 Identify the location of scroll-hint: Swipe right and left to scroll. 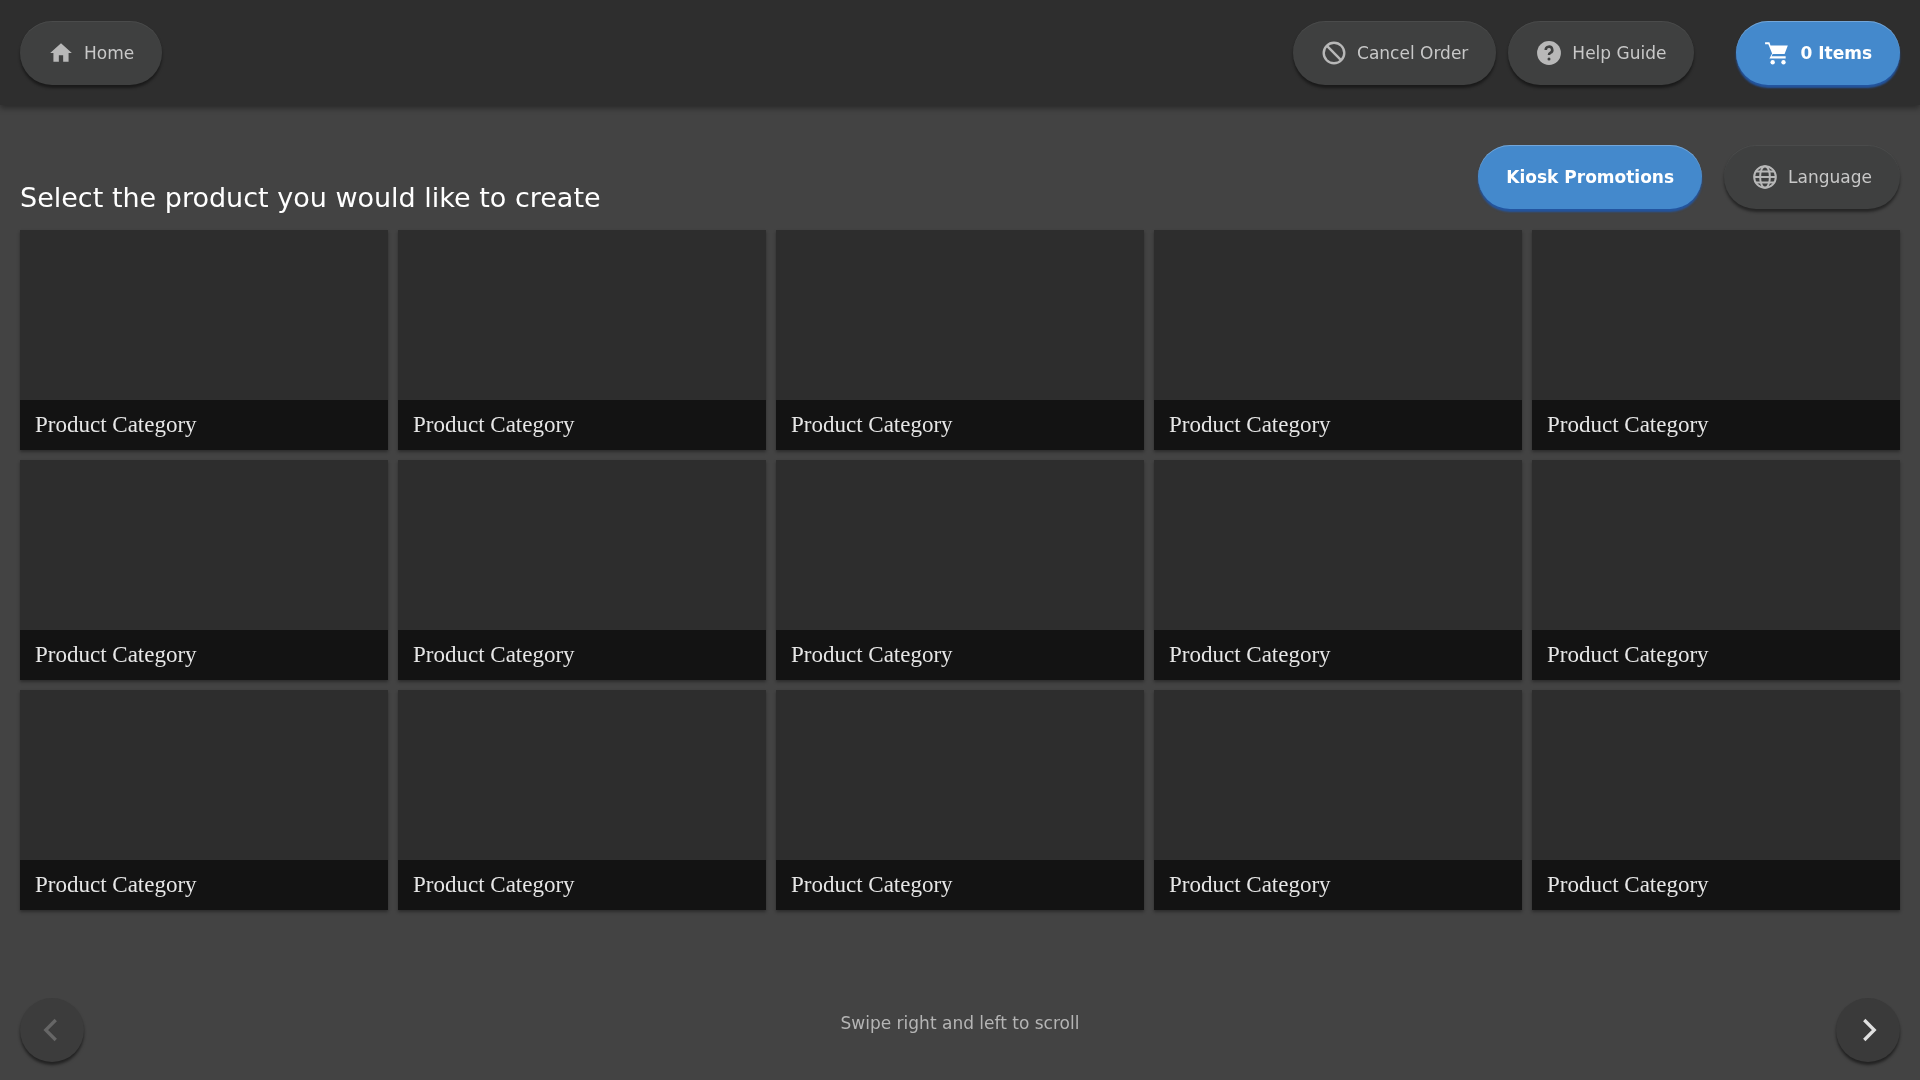
(960, 1023).